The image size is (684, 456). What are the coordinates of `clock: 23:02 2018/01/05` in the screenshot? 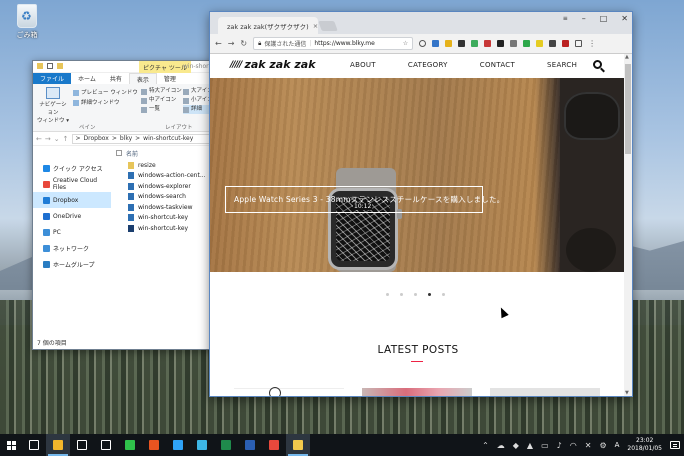 It's located at (644, 445).